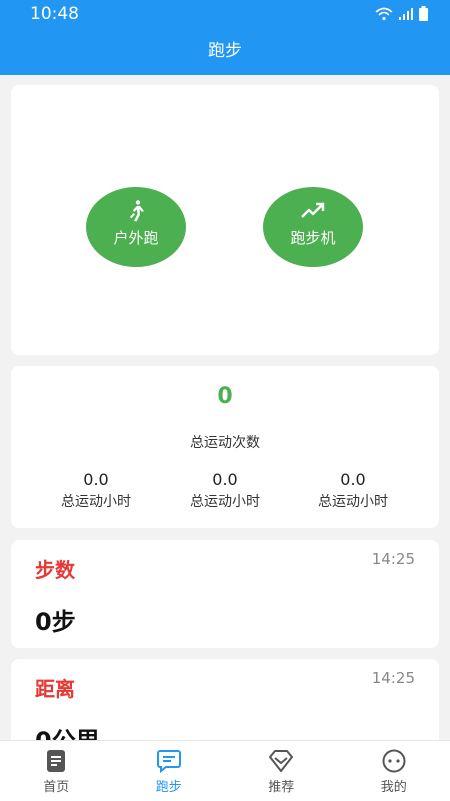 The image size is (450, 801). What do you see at coordinates (225, 396) in the screenshot?
I see `total-count-value: 0` at bounding box center [225, 396].